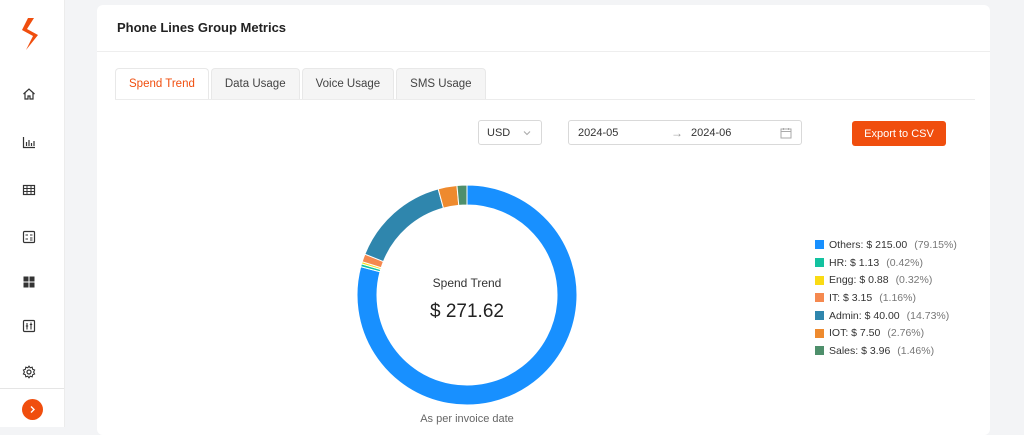 Image resolution: width=1024 pixels, height=435 pixels. What do you see at coordinates (32, 388) in the screenshot?
I see `sidebar-divider` at bounding box center [32, 388].